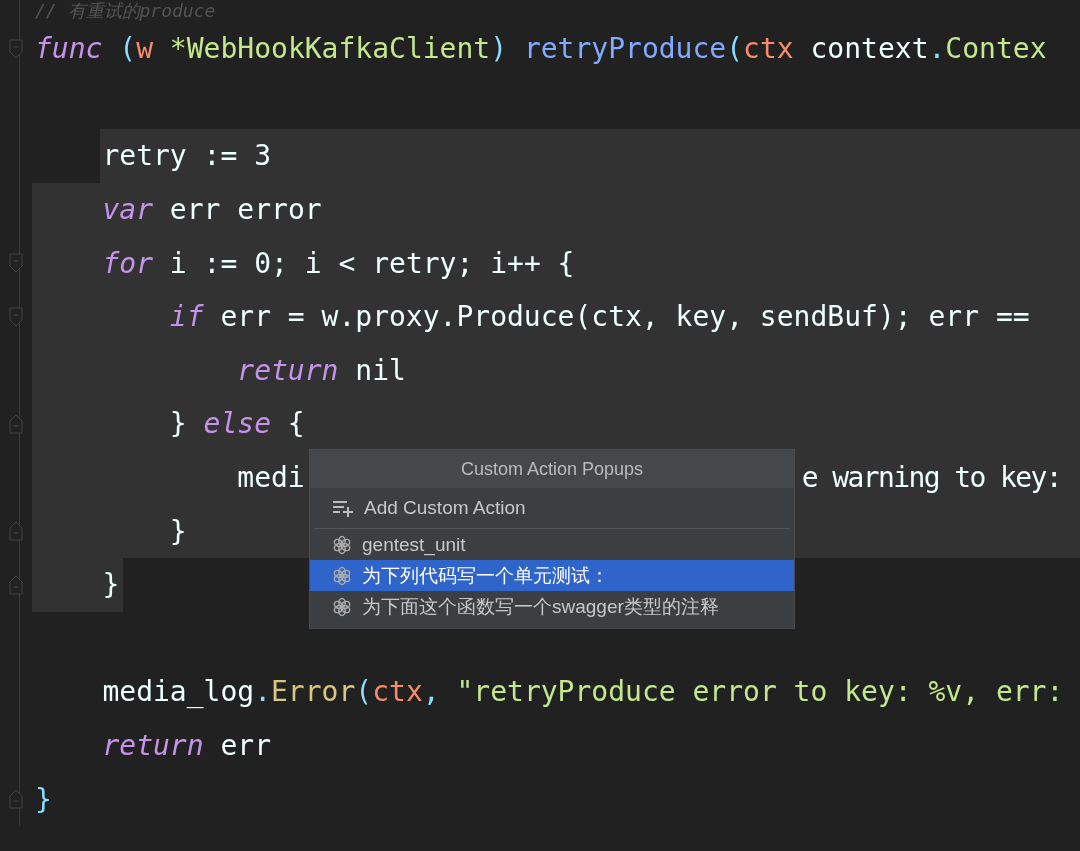 The width and height of the screenshot is (1080, 851). What do you see at coordinates (869, 49) in the screenshot?
I see `code-token: context` at bounding box center [869, 49].